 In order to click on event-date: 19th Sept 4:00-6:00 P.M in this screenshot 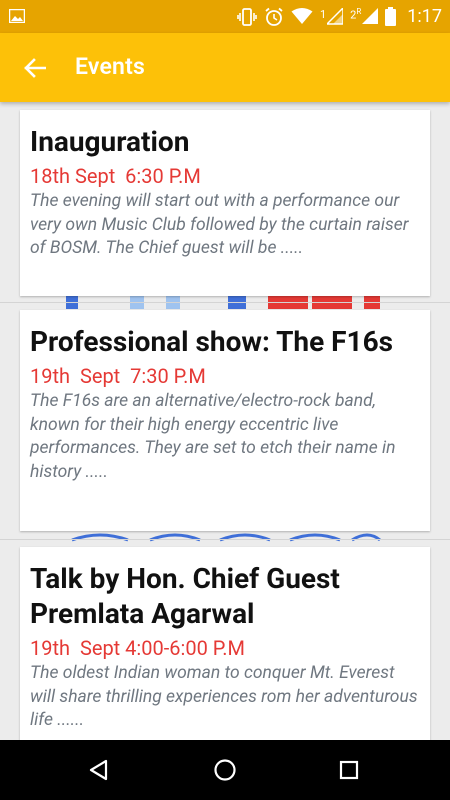, I will do `click(137, 648)`.